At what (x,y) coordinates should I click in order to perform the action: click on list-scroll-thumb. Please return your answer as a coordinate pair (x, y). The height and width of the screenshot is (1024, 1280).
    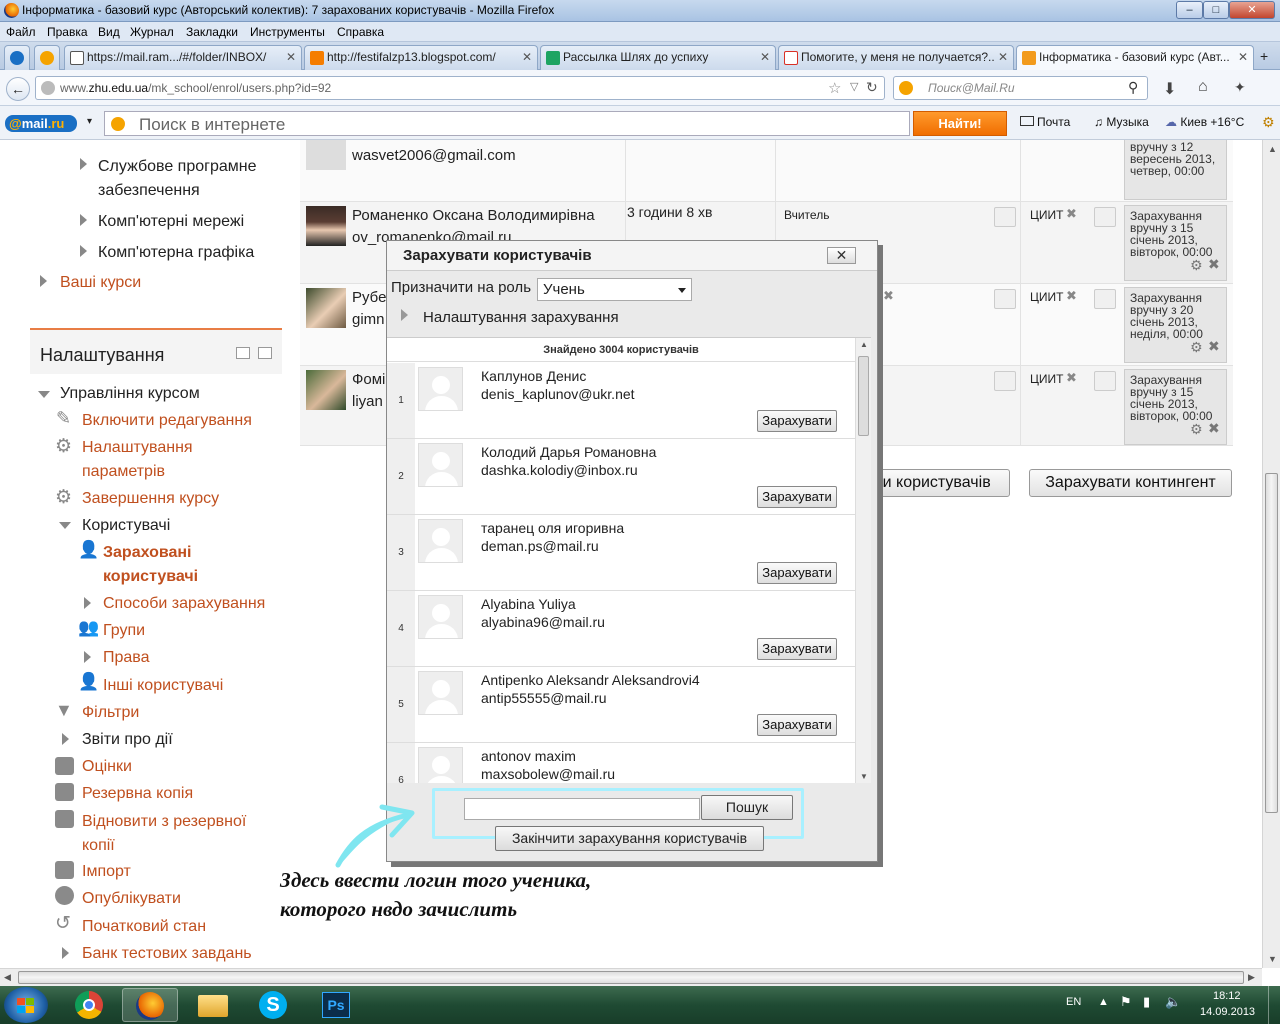
    Looking at the image, I should click on (863, 396).